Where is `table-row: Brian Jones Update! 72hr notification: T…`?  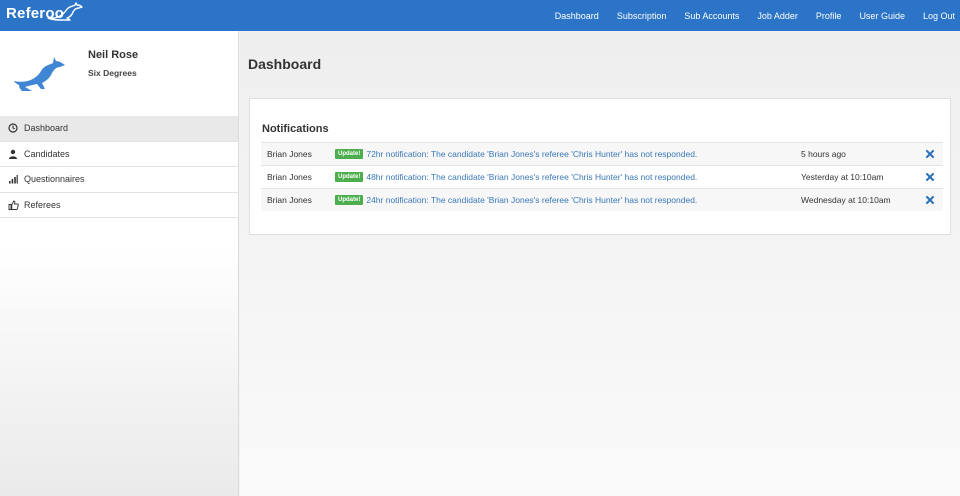
table-row: Brian Jones Update! 72hr notification: T… is located at coordinates (602, 153).